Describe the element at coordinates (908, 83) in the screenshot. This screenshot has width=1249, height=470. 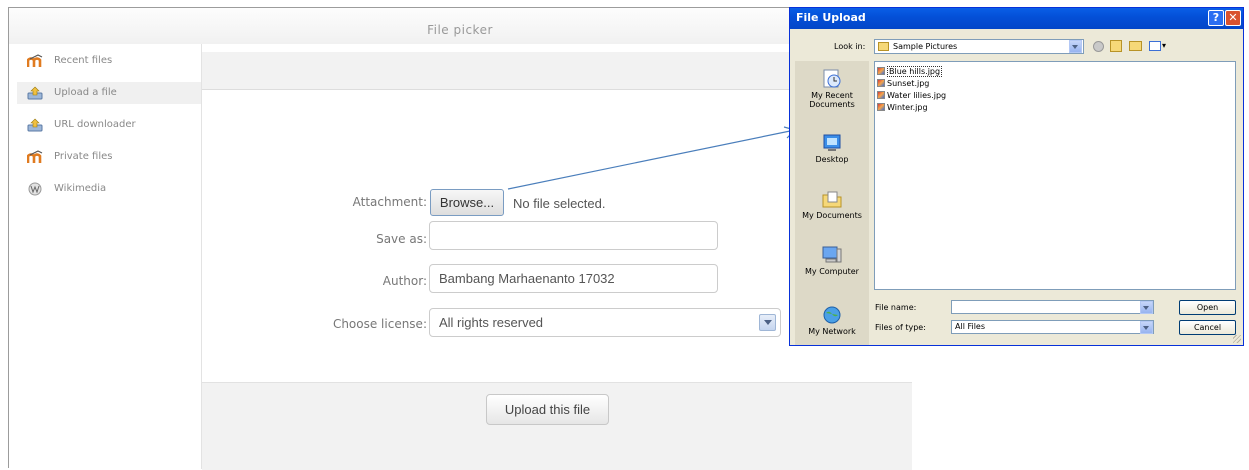
I see `file-name: Sunset.jpg` at that location.